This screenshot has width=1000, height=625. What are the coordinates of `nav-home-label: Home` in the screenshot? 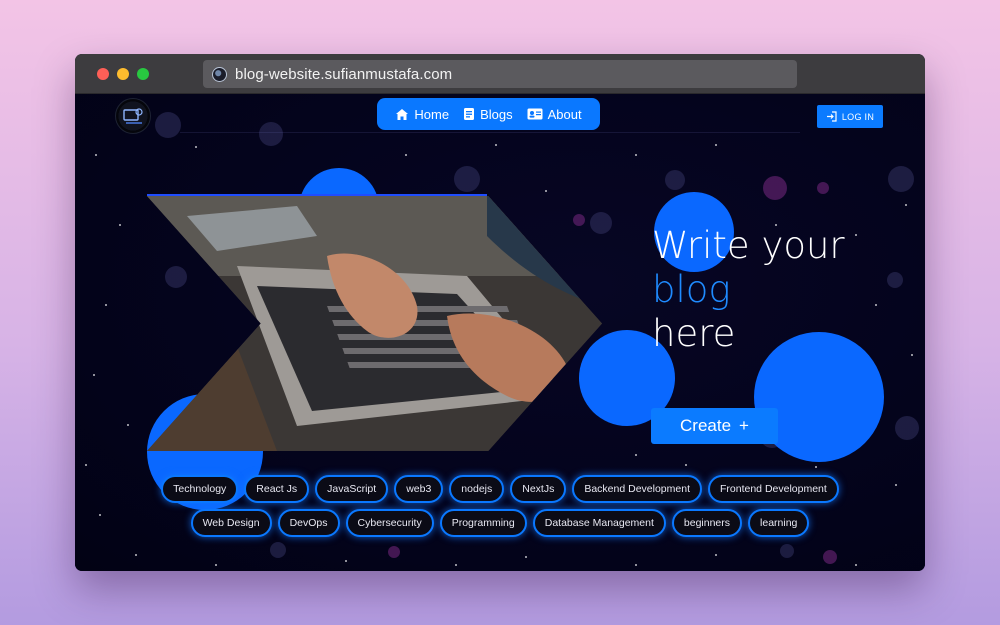 It's located at (432, 114).